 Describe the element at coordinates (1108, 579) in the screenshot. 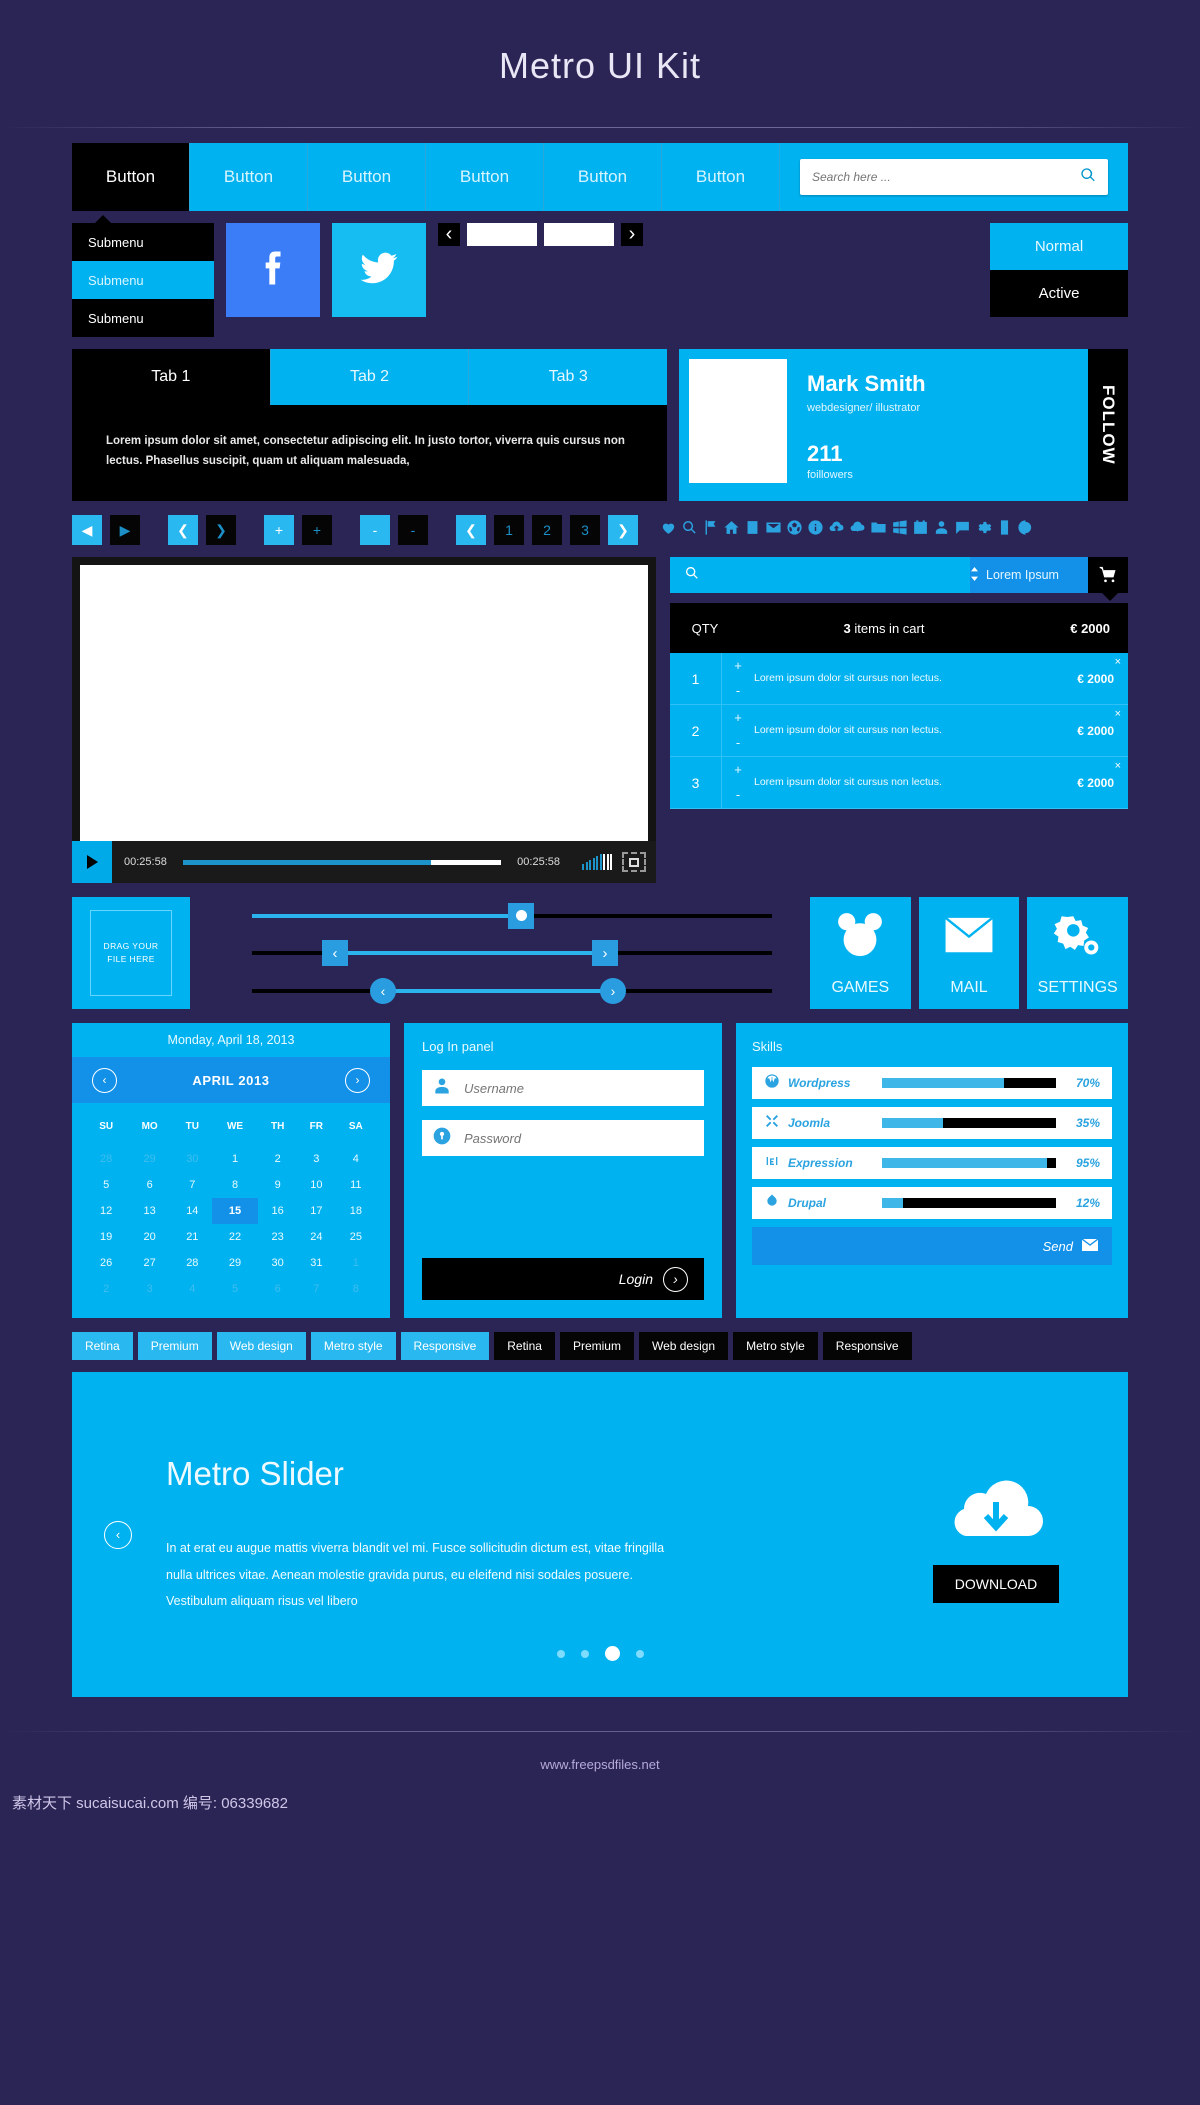

I see `shopping-cart-icon` at that location.